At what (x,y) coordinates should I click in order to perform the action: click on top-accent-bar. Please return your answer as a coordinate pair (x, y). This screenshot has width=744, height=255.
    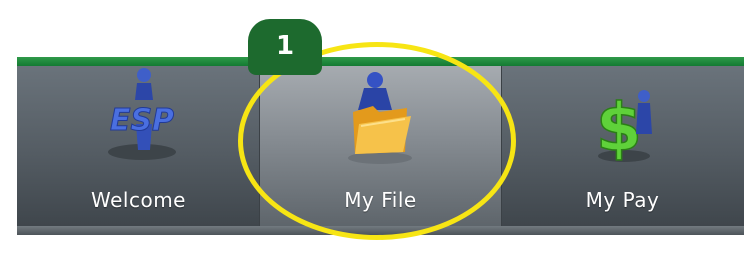
    Looking at the image, I should click on (380, 61).